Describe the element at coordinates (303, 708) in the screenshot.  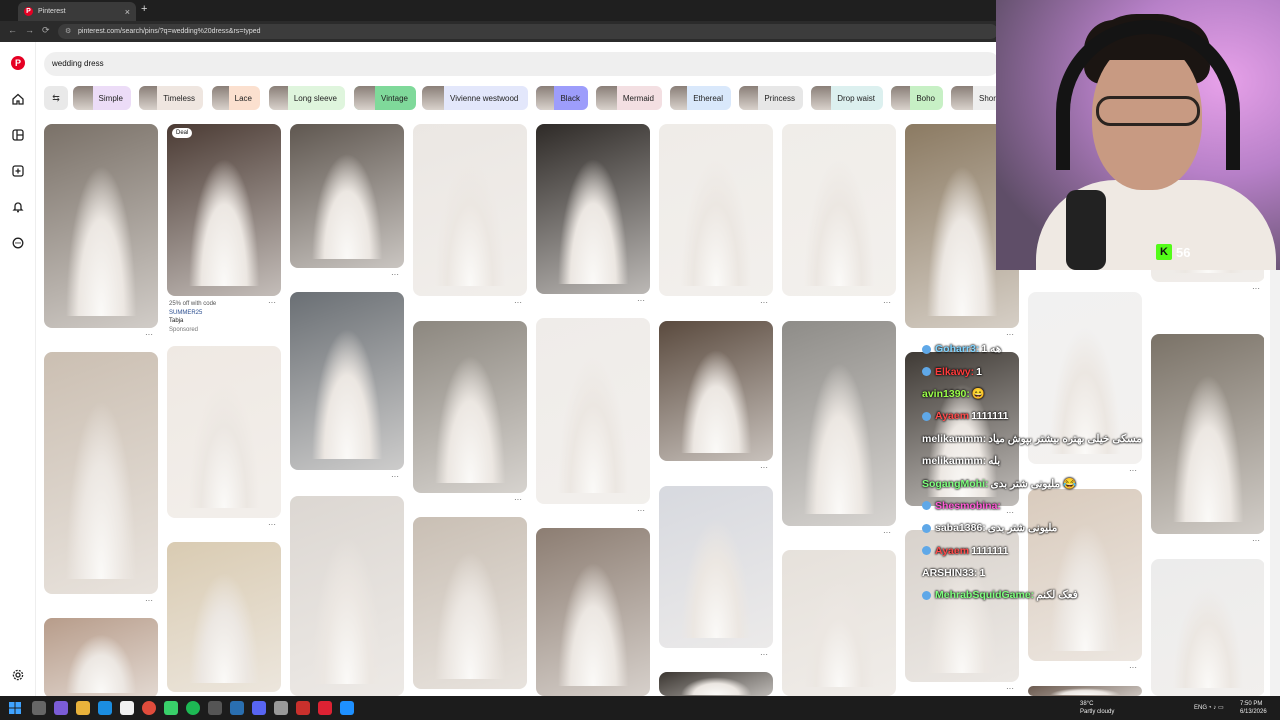
I see `app4-icon` at that location.